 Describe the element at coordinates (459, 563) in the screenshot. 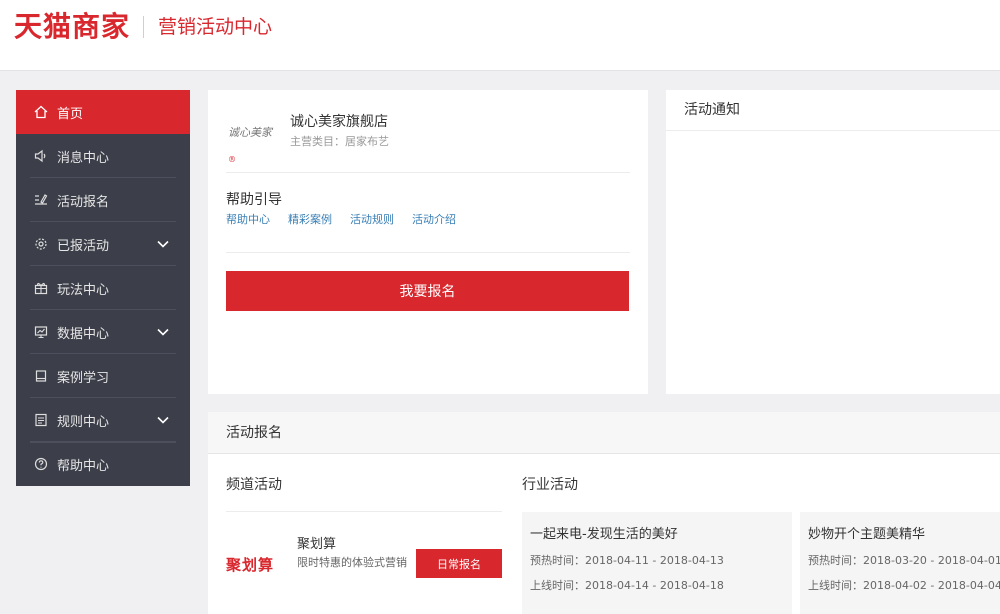

I see `daily-signup-button: 日常报名` at that location.